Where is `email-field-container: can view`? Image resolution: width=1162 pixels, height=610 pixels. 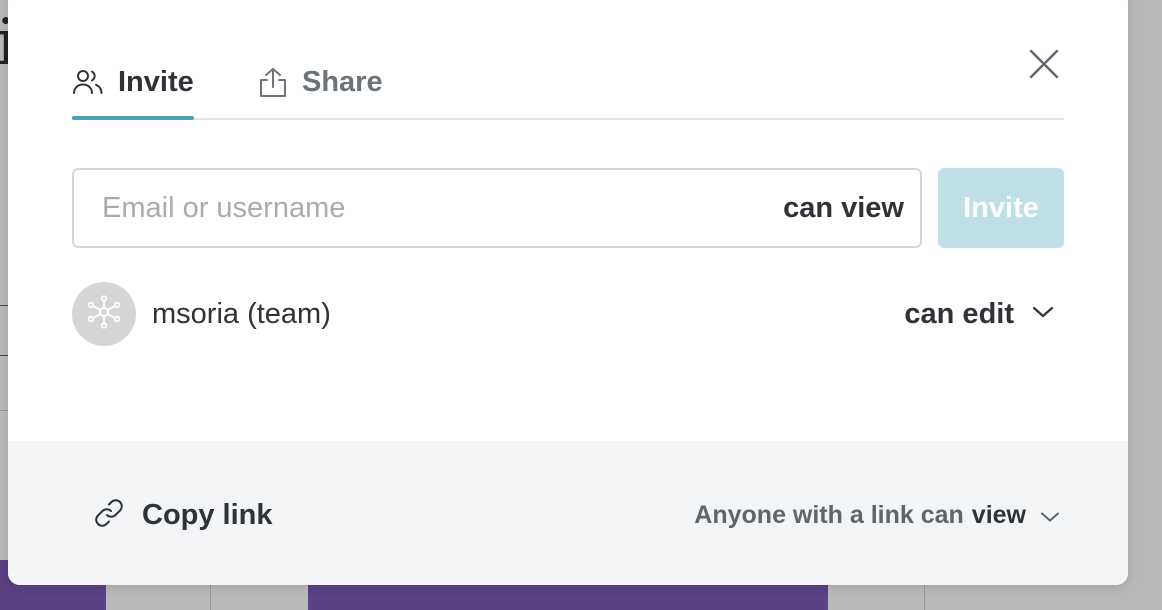 email-field-container: can view is located at coordinates (497, 208).